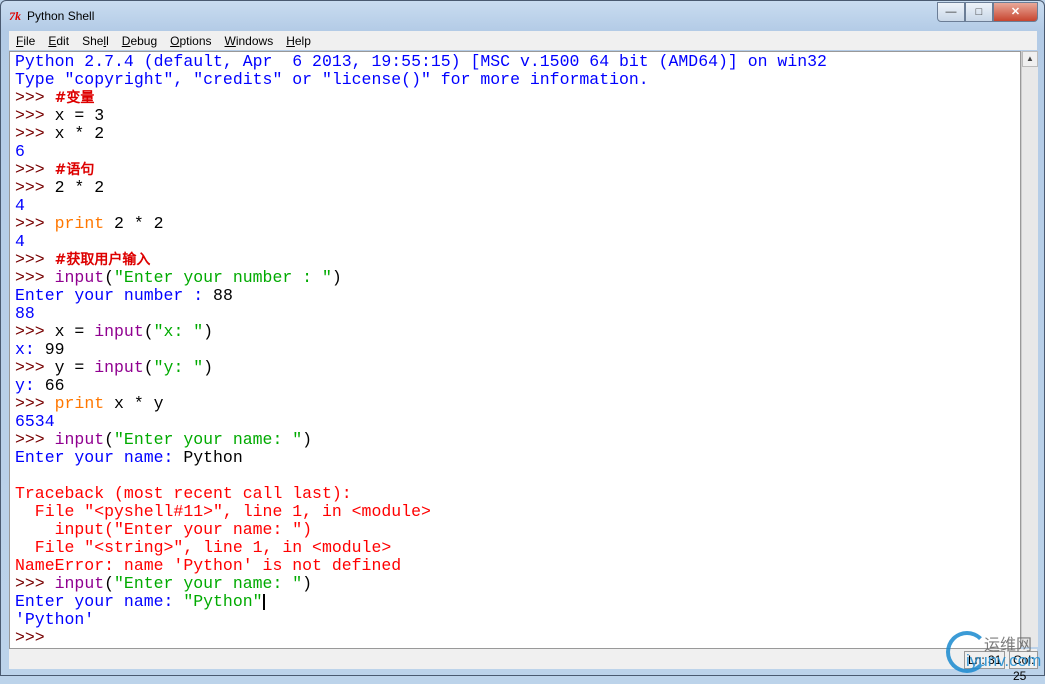 The height and width of the screenshot is (684, 1045). I want to click on shell-line: y: 66, so click(421, 386).